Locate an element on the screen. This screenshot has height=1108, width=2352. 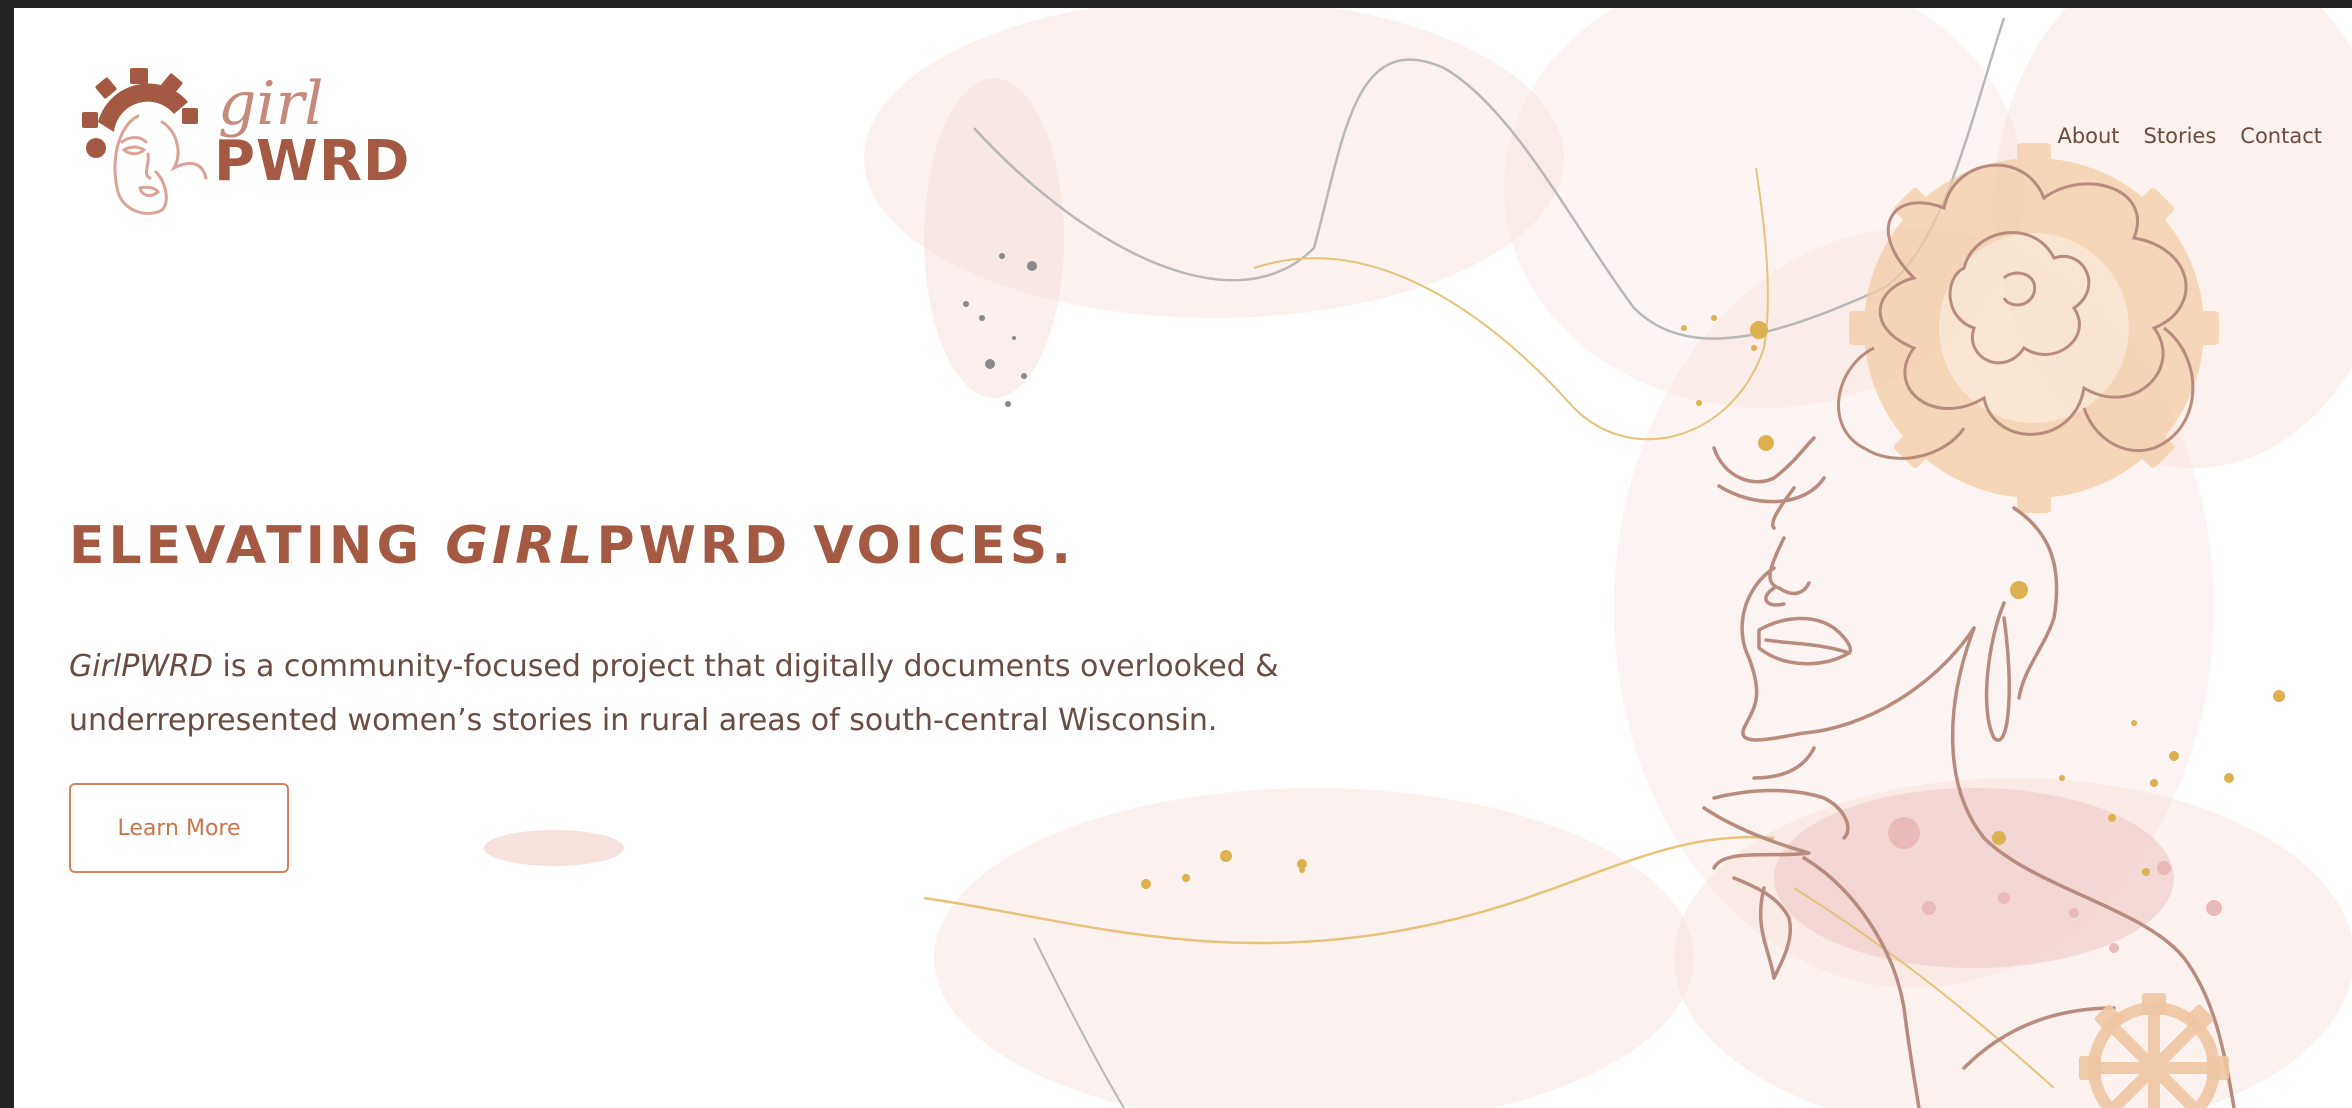
hero-headline: ELEVATING GIRLPWRD VOICES. is located at coordinates (572, 546).